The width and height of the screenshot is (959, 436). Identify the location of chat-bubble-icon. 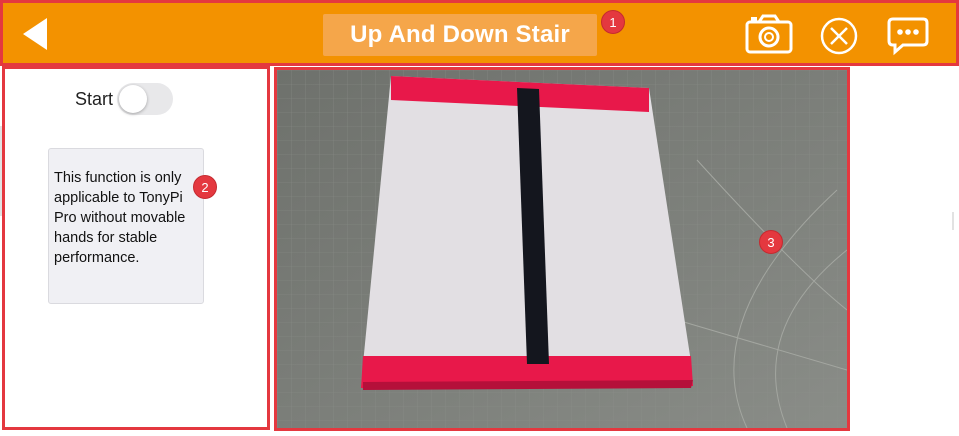
(908, 38).